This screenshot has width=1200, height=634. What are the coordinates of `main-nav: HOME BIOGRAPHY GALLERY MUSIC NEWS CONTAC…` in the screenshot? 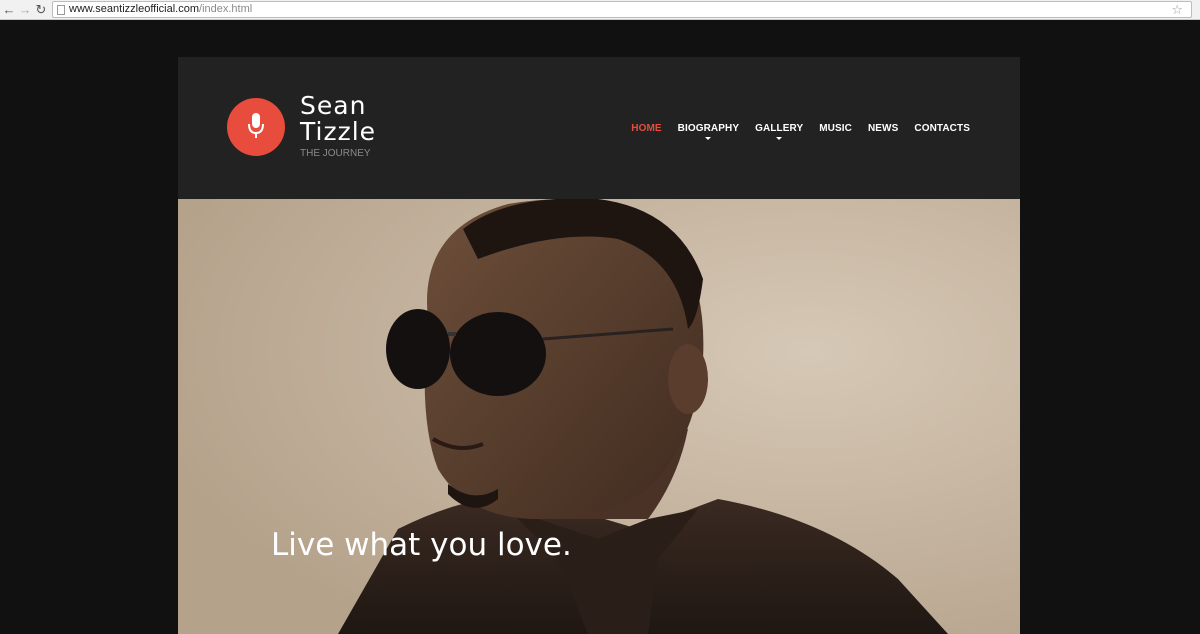 It's located at (800, 131).